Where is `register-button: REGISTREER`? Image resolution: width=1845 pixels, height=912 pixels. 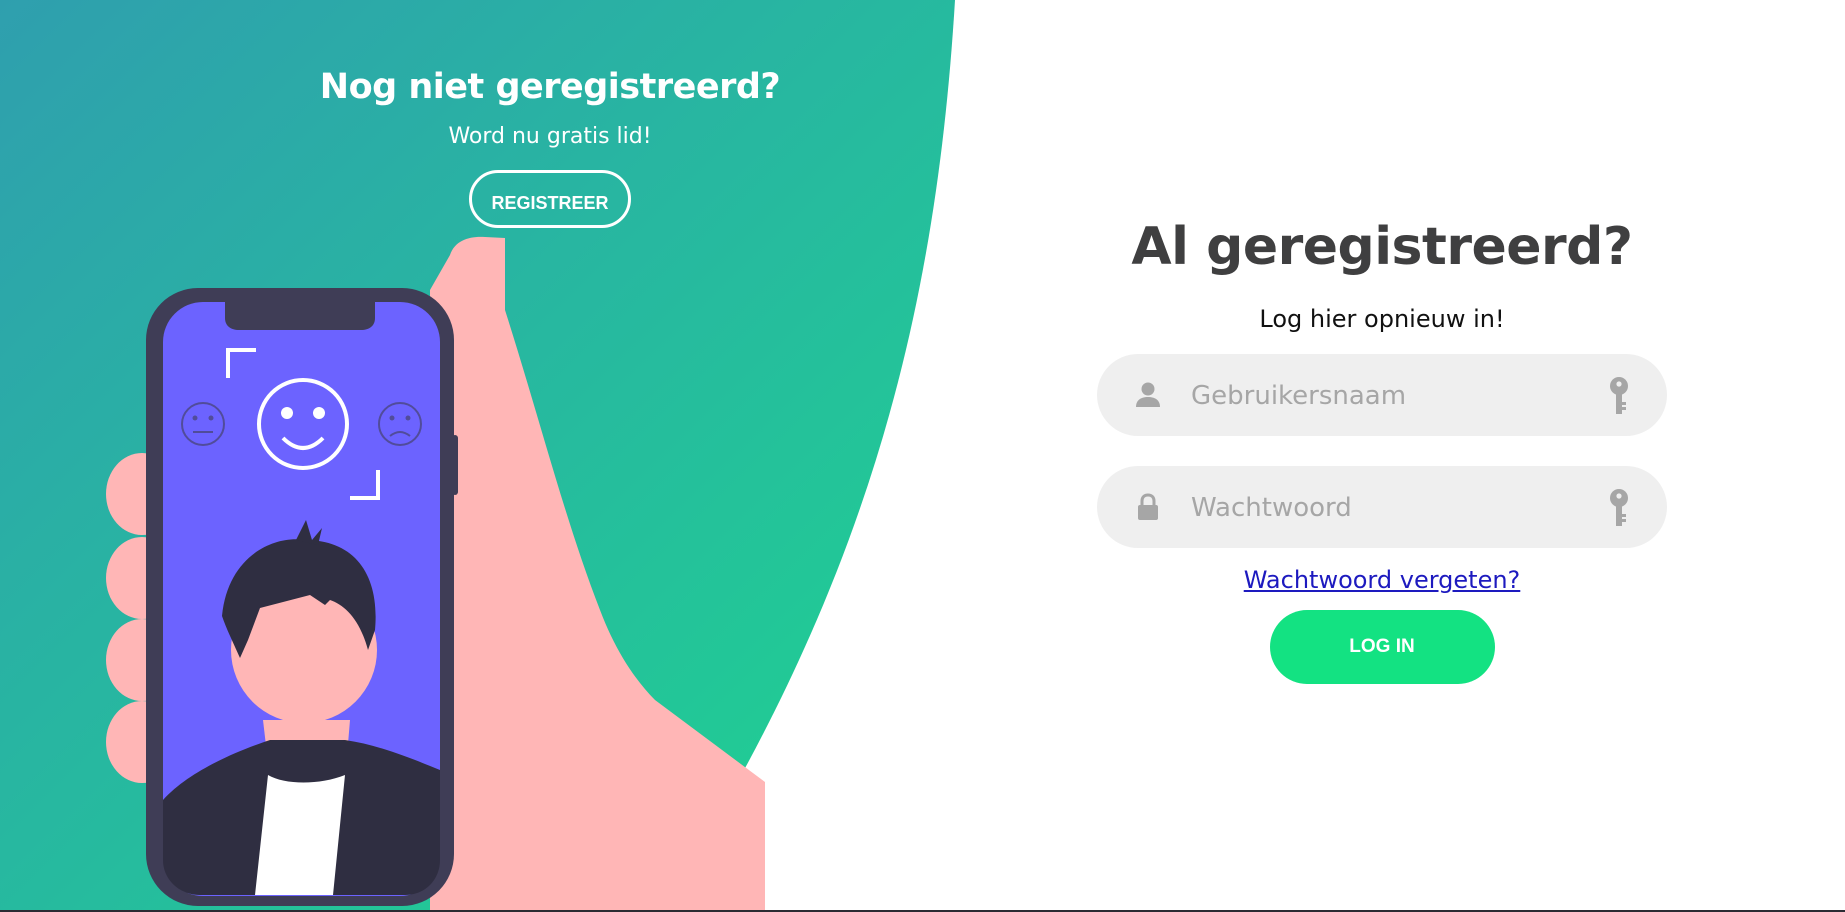 register-button: REGISTREER is located at coordinates (550, 199).